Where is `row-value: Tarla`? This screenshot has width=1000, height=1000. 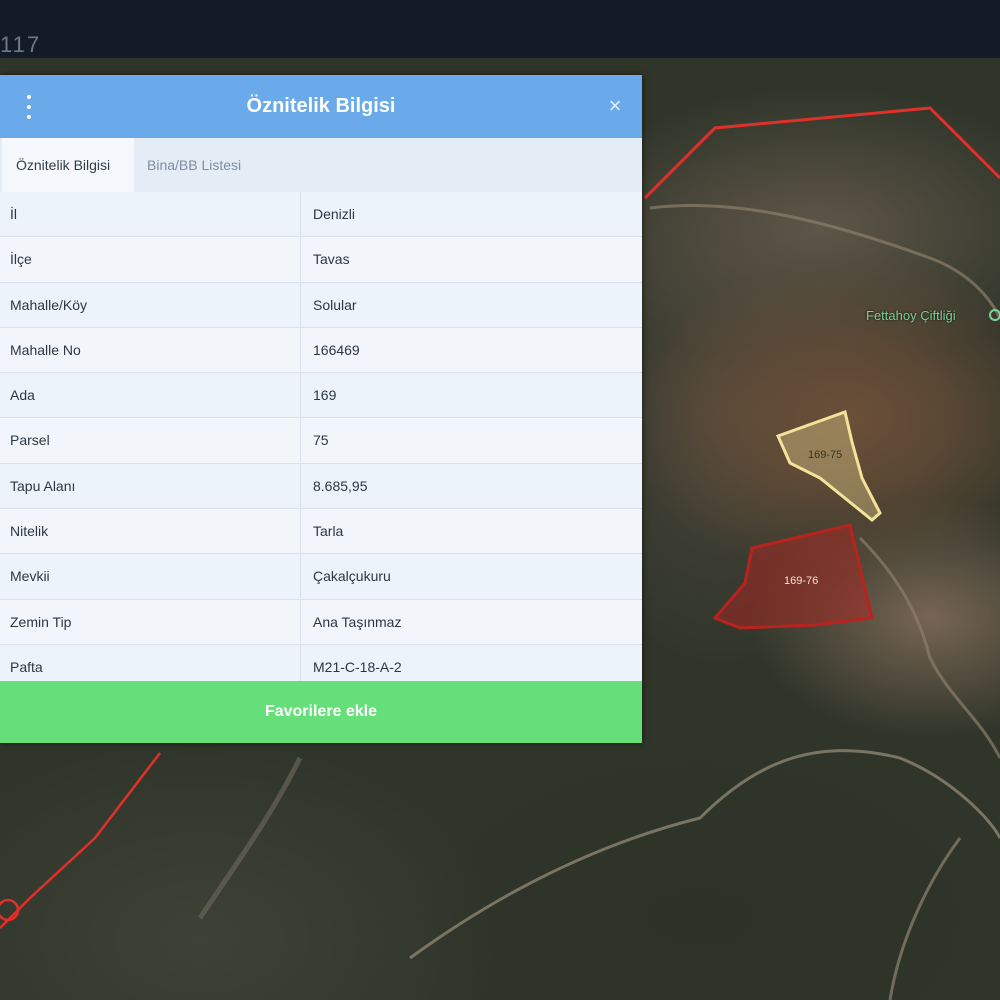 row-value: Tarla is located at coordinates (328, 531).